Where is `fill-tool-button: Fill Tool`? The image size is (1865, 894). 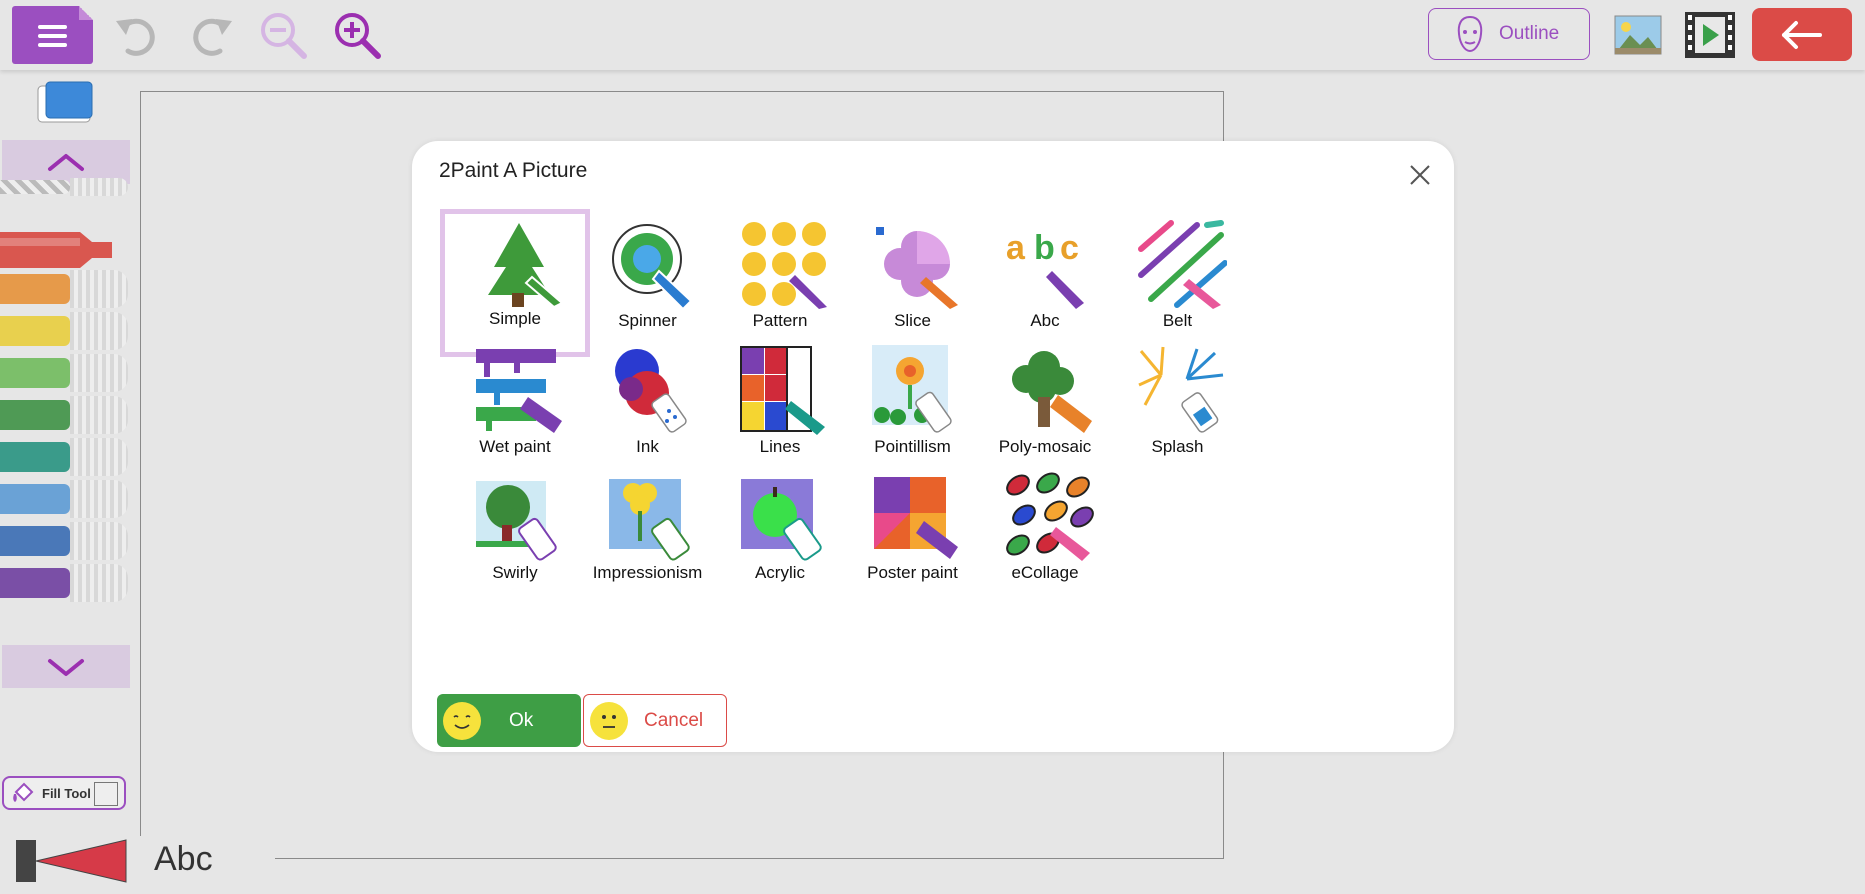 fill-tool-button: Fill Tool is located at coordinates (64, 793).